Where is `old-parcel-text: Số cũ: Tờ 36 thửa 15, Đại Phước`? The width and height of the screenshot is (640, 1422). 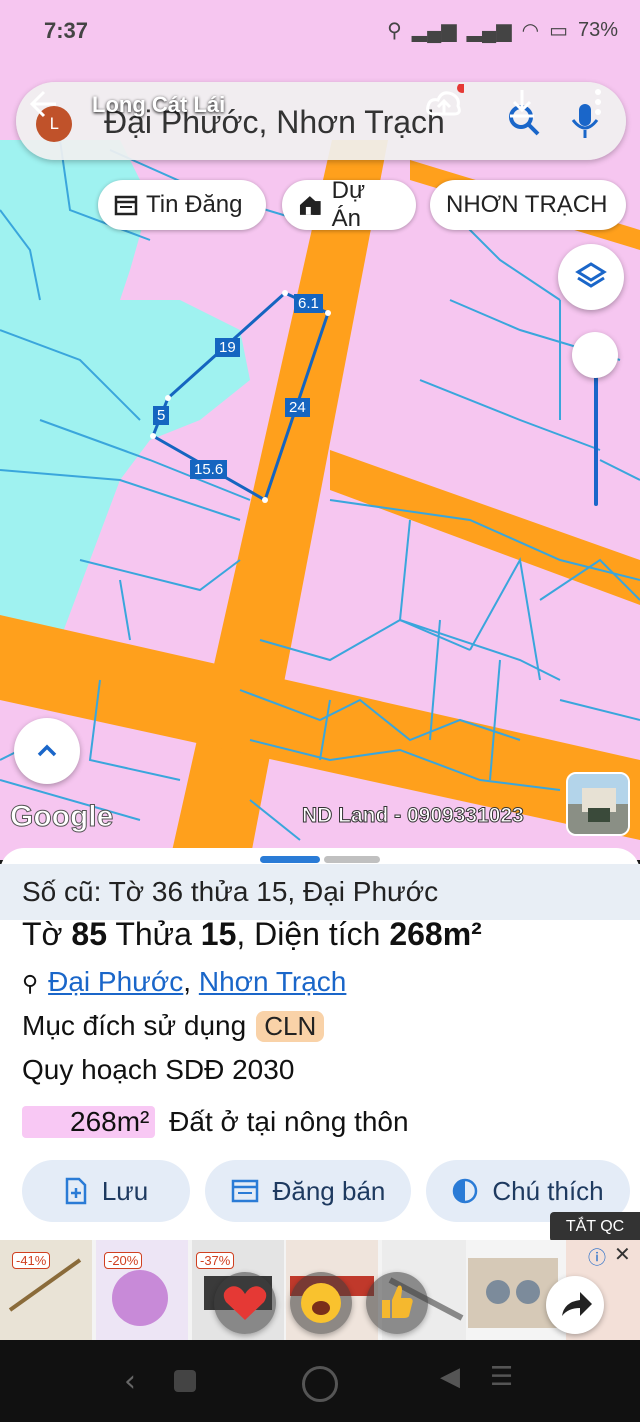
old-parcel-text: Số cũ: Tờ 36 thửa 15, Đại Phước is located at coordinates (230, 891).